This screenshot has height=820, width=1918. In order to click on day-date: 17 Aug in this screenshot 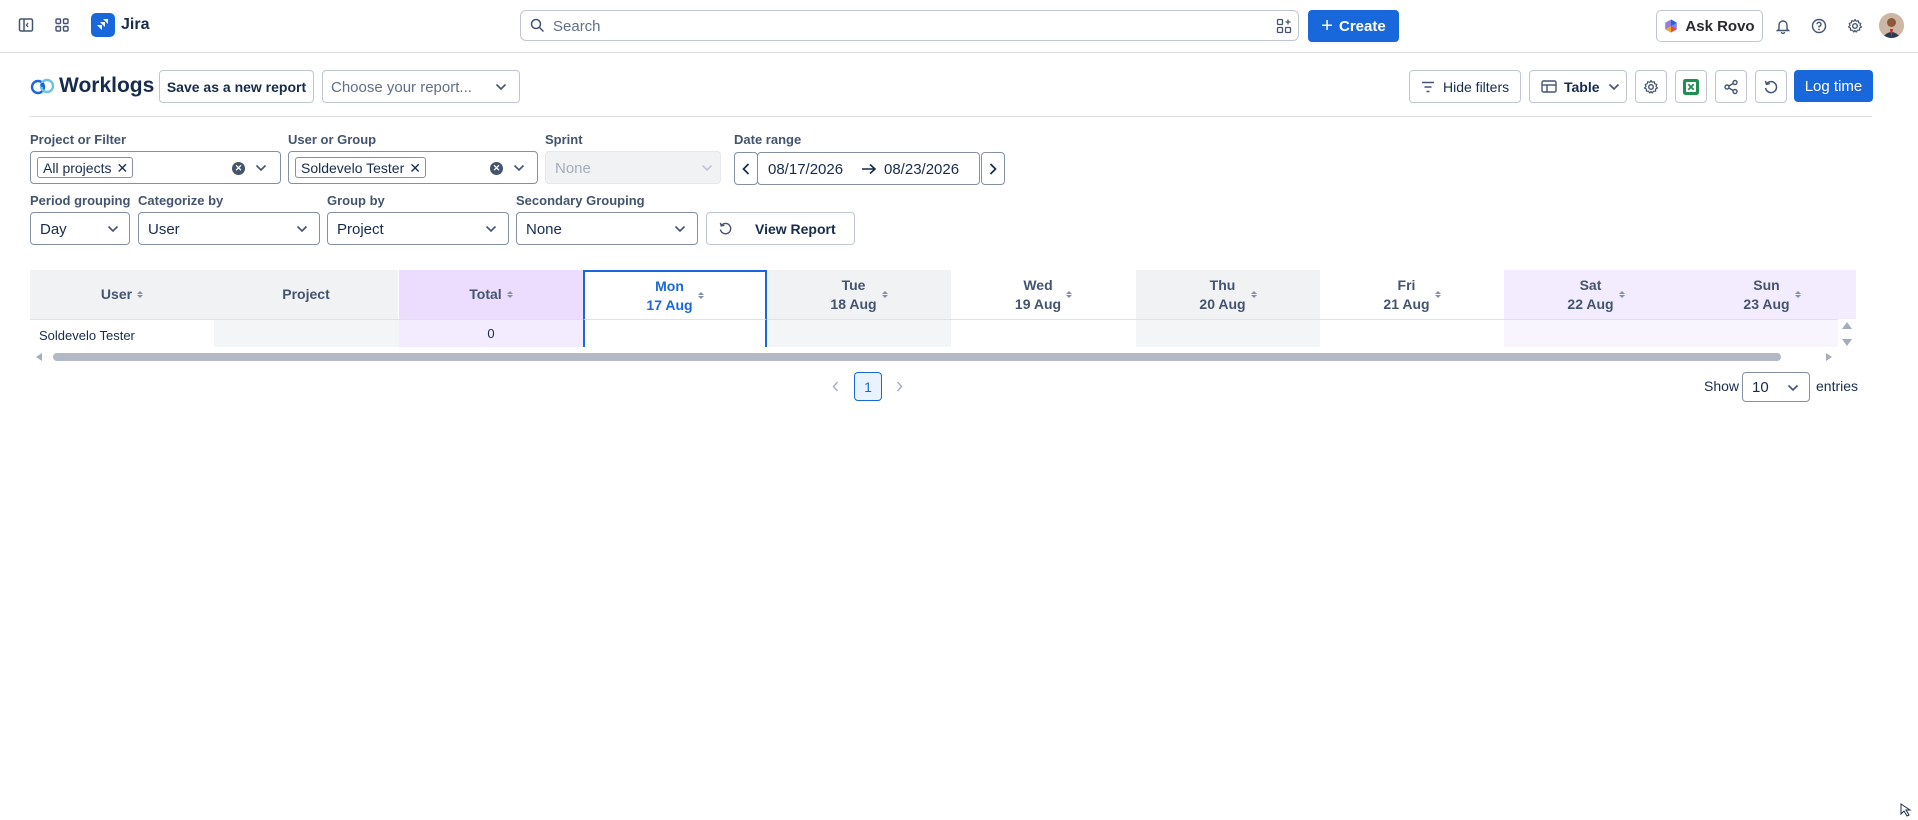, I will do `click(669, 304)`.